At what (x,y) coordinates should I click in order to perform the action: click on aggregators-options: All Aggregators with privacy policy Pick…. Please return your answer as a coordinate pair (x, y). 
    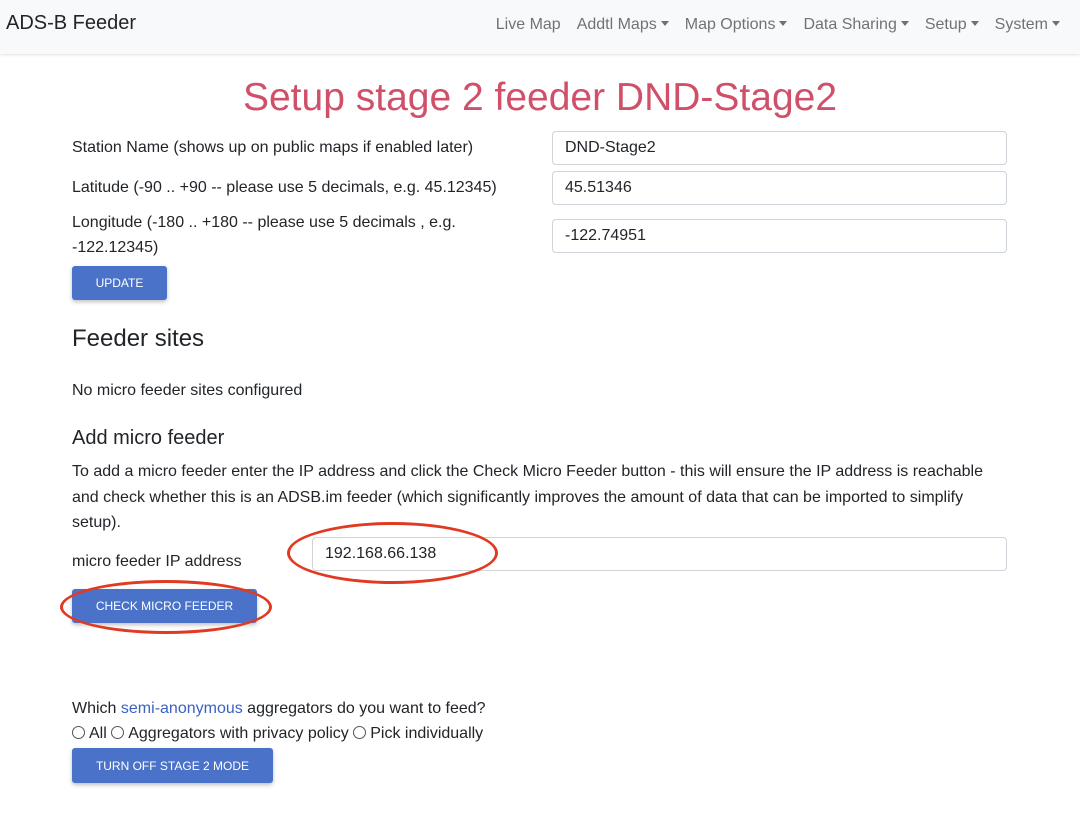
    Looking at the image, I should click on (277, 733).